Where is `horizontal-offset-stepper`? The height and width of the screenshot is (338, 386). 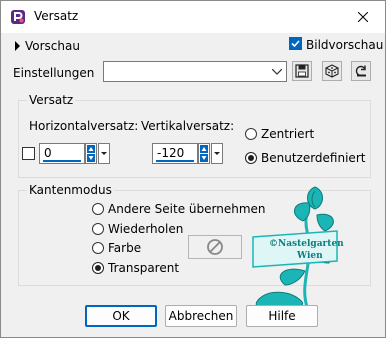
horizontal-offset-stepper is located at coordinates (91, 153).